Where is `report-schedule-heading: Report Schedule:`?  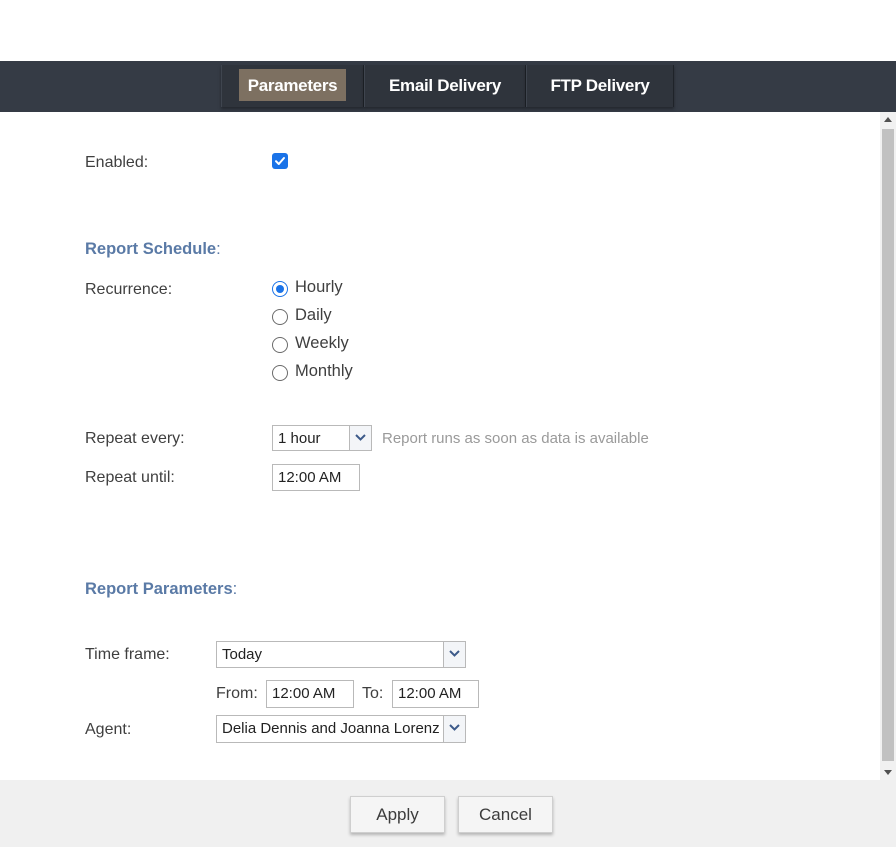 report-schedule-heading: Report Schedule: is located at coordinates (153, 249).